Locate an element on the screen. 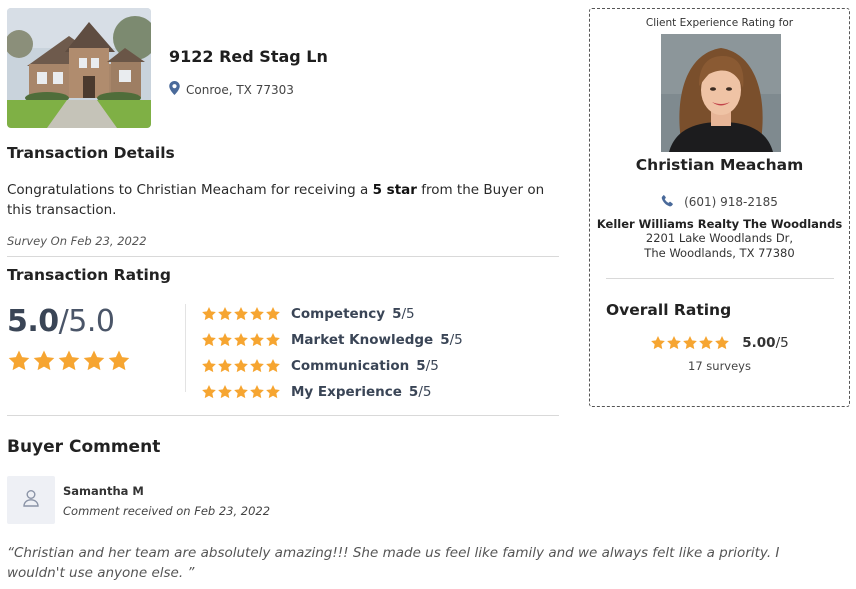 The width and height of the screenshot is (856, 589). user-icon is located at coordinates (31, 500).